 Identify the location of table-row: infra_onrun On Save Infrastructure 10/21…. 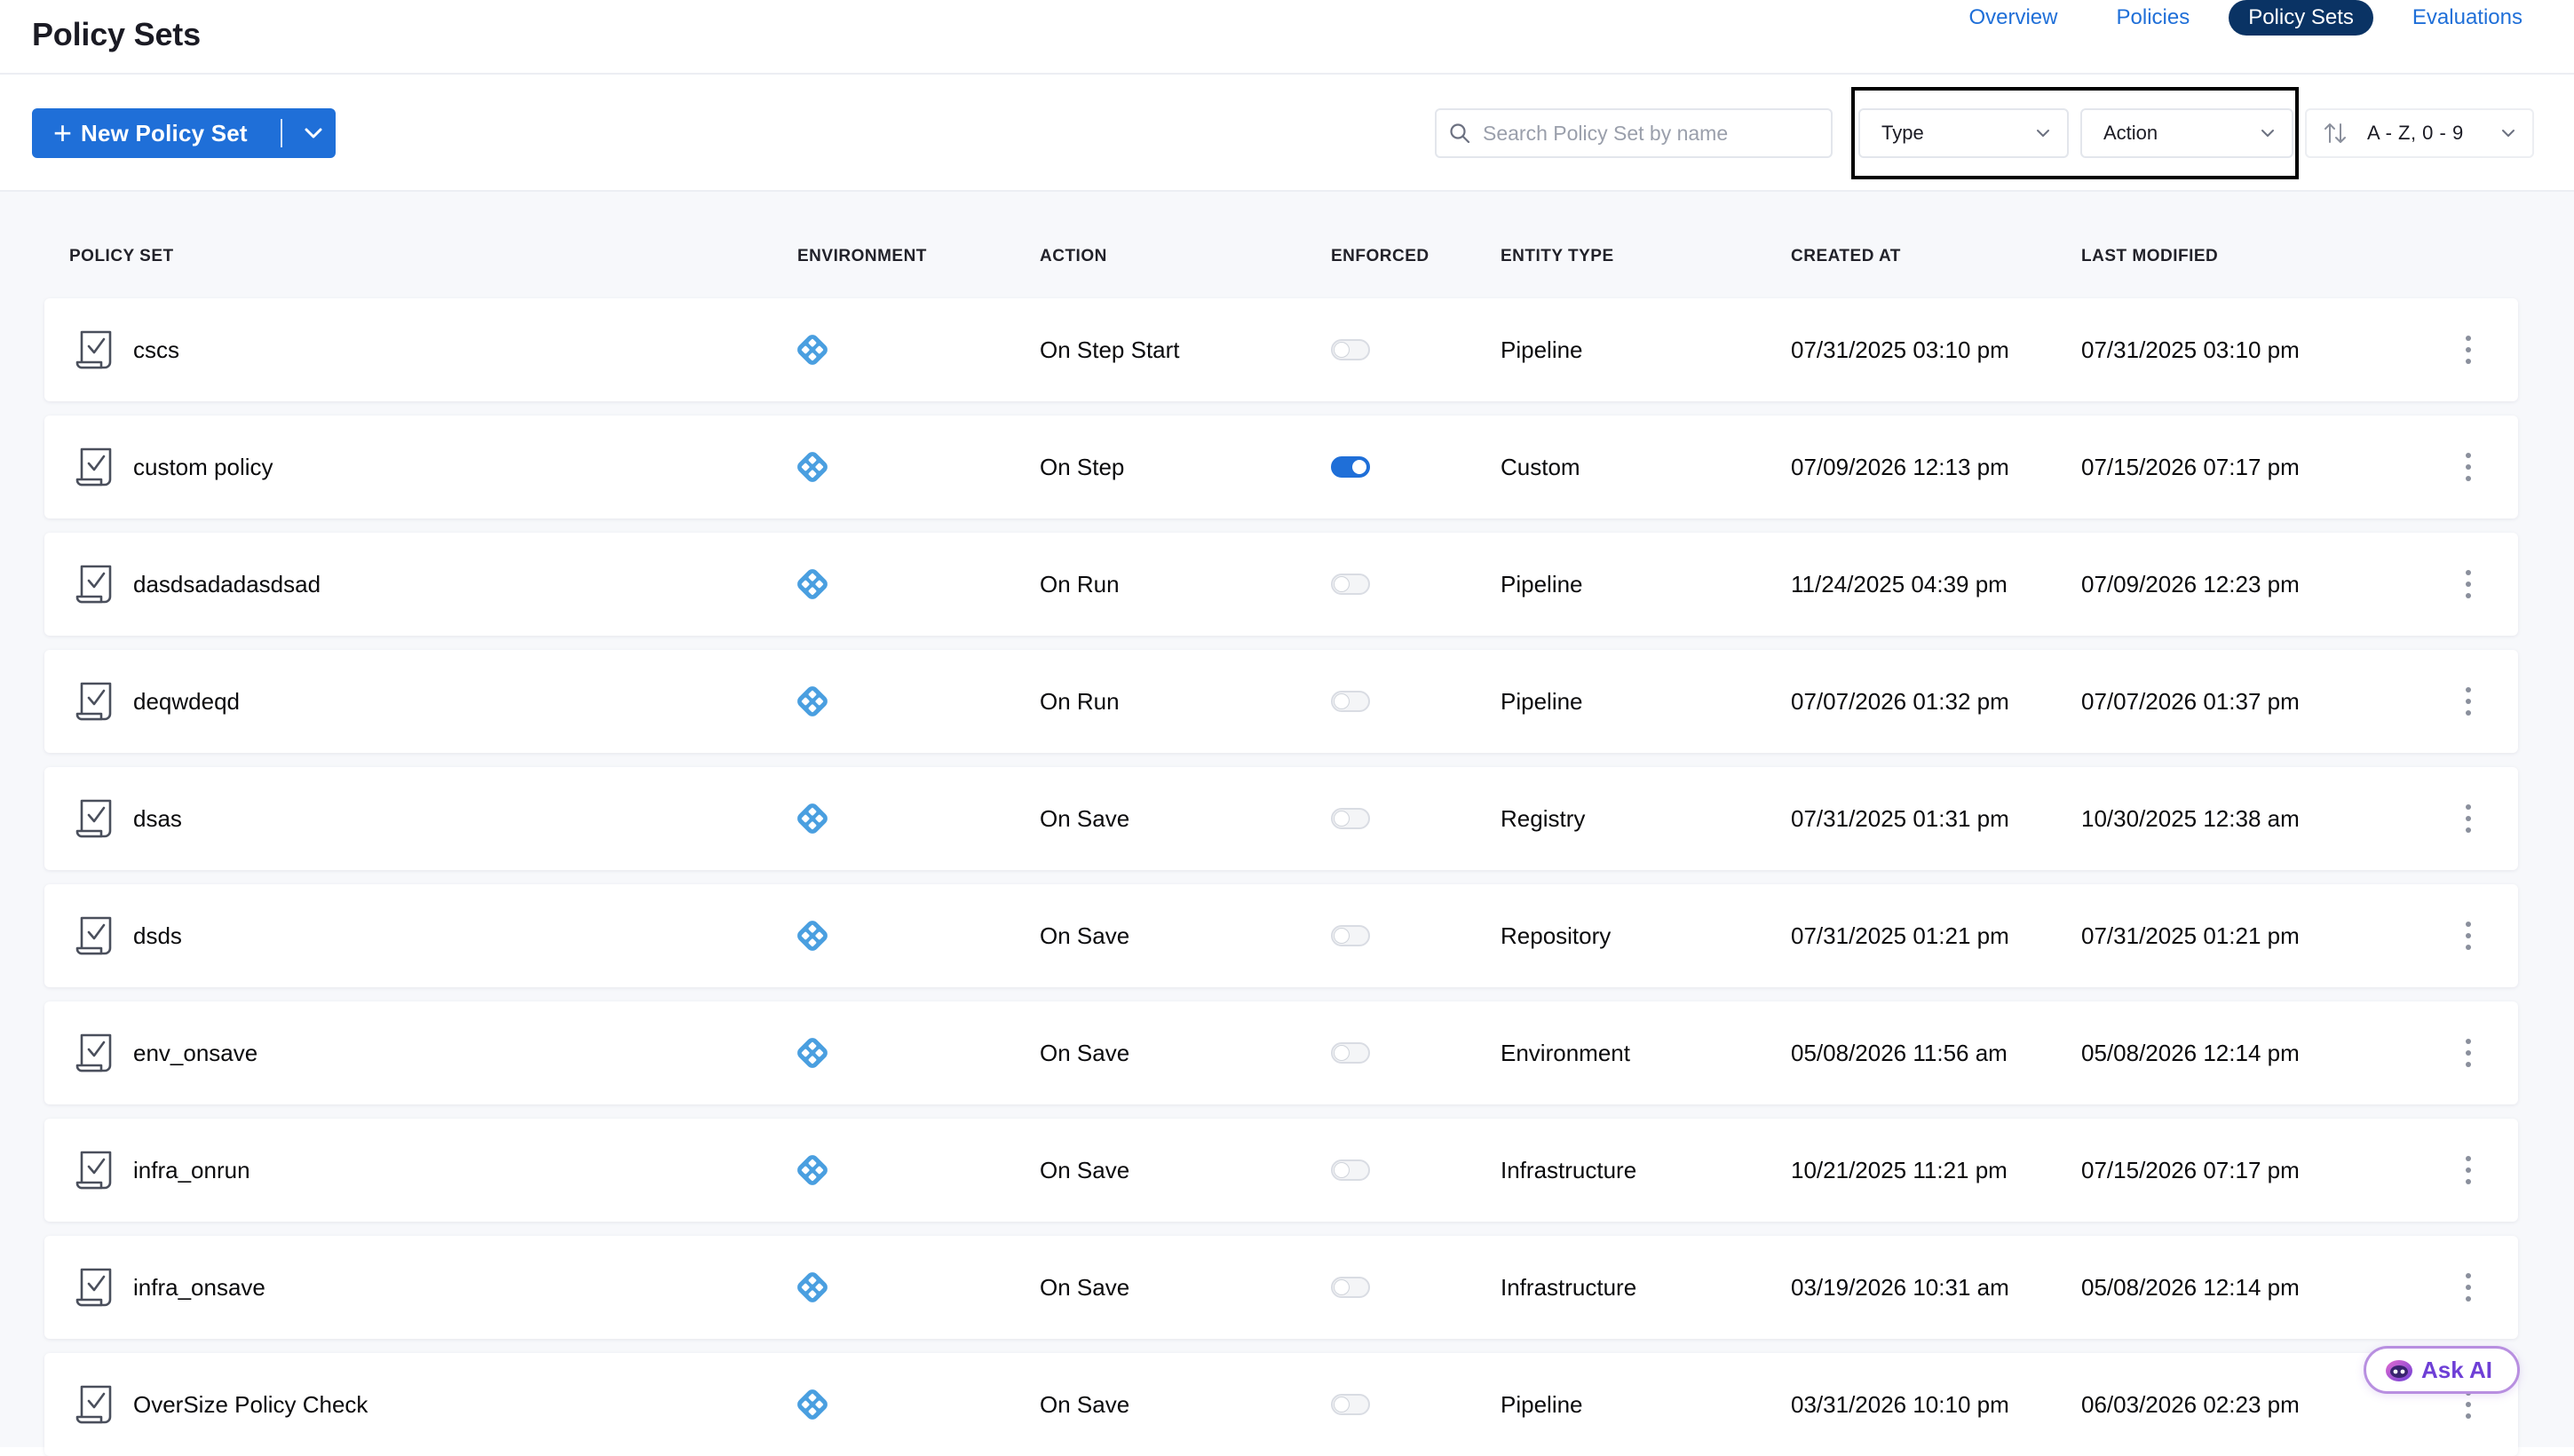
(1281, 1170).